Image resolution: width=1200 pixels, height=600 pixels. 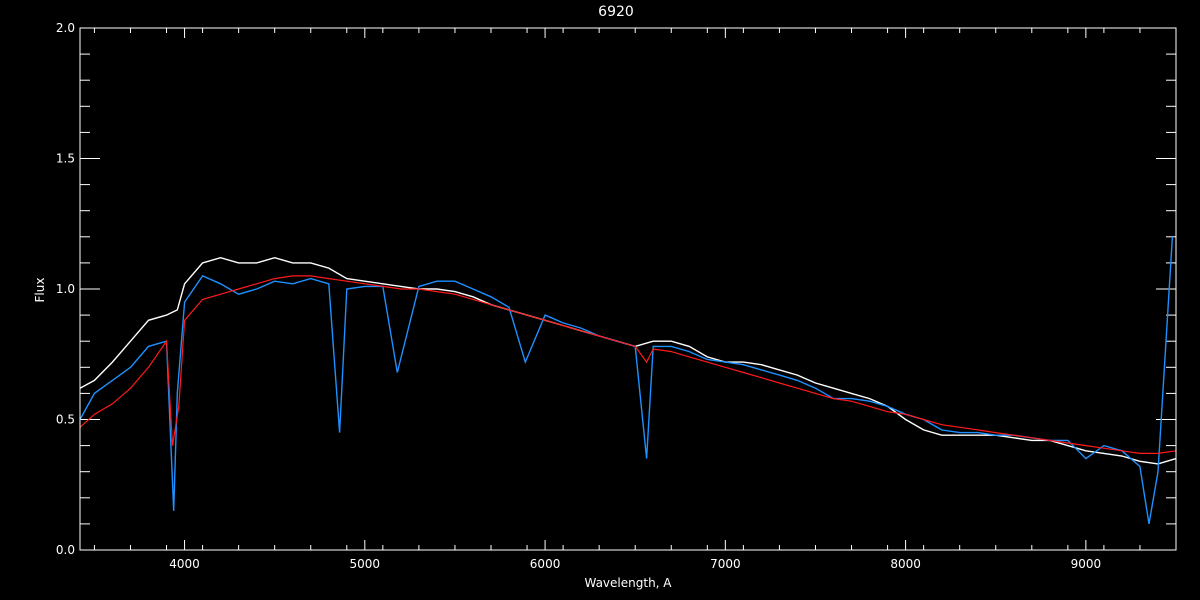 I want to click on y-tick-label: 1.0, so click(x=65, y=289).